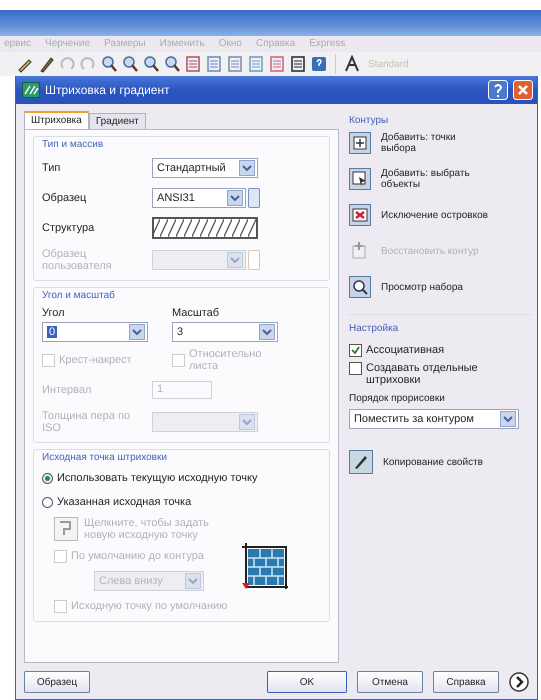 This screenshot has width=541, height=700. Describe the element at coordinates (65, 198) in the screenshot. I see `field-label: Образец` at that location.